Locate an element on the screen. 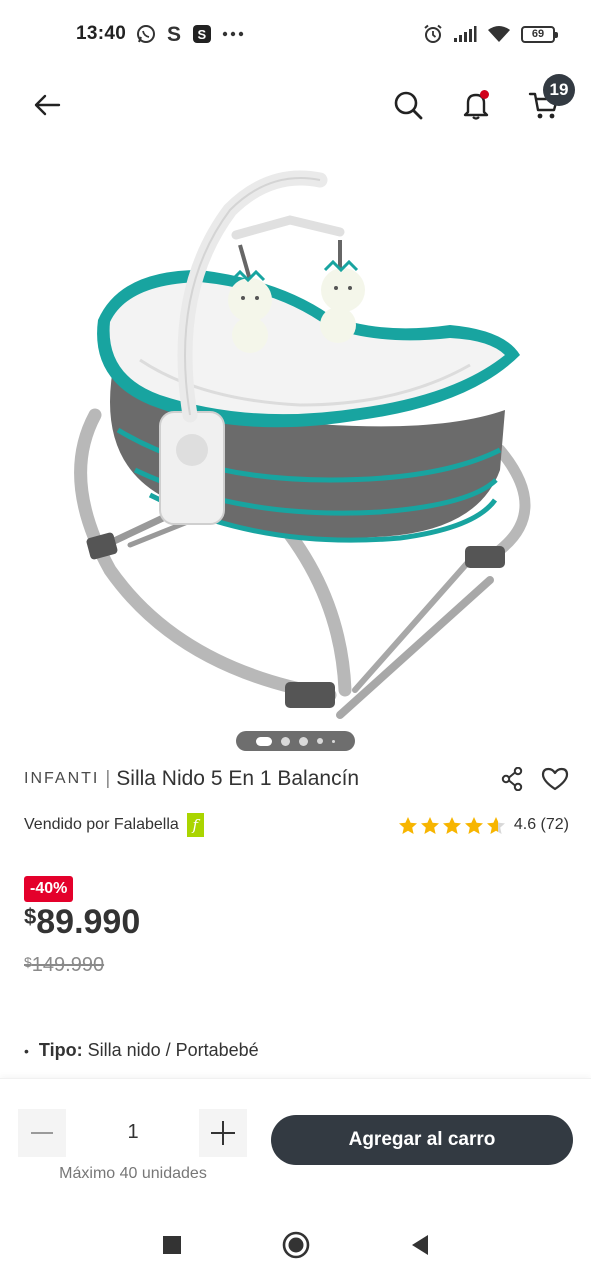  system-nav-bar is located at coordinates (295, 1245).